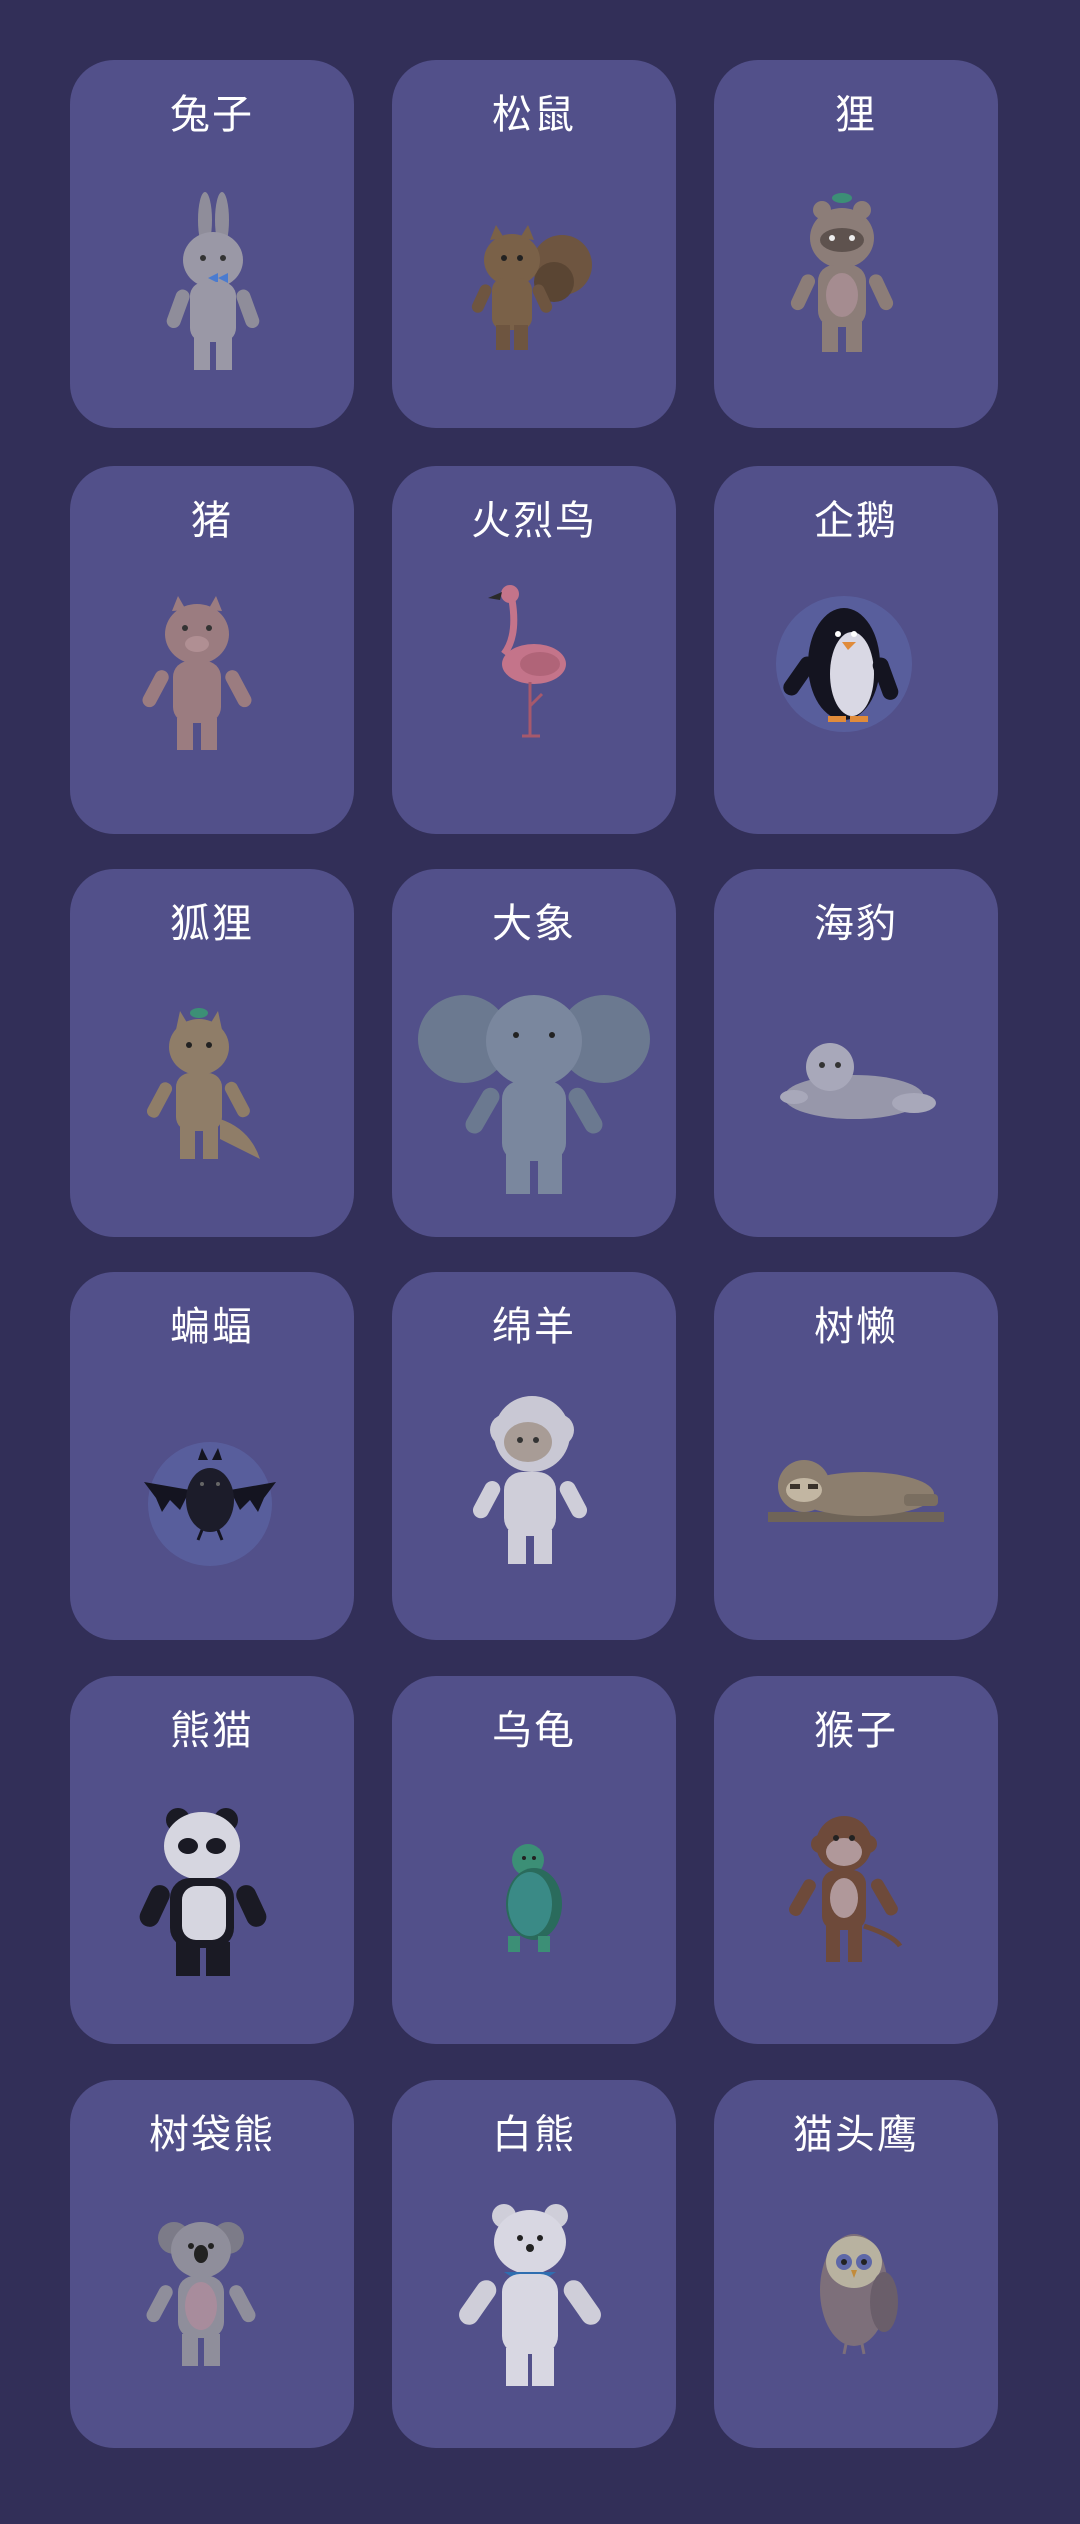 This screenshot has height=2524, width=1080. Describe the element at coordinates (534, 1327) in the screenshot. I see `card-title: 绵羊` at that location.